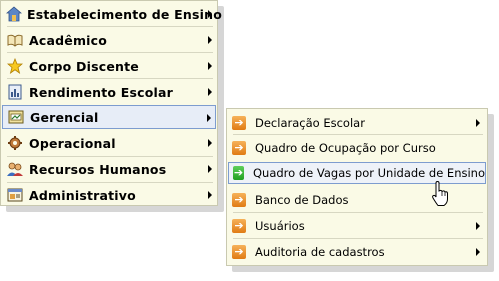 This screenshot has width=499, height=281. I want to click on menu-item-label: Corpo Discente, so click(84, 66).